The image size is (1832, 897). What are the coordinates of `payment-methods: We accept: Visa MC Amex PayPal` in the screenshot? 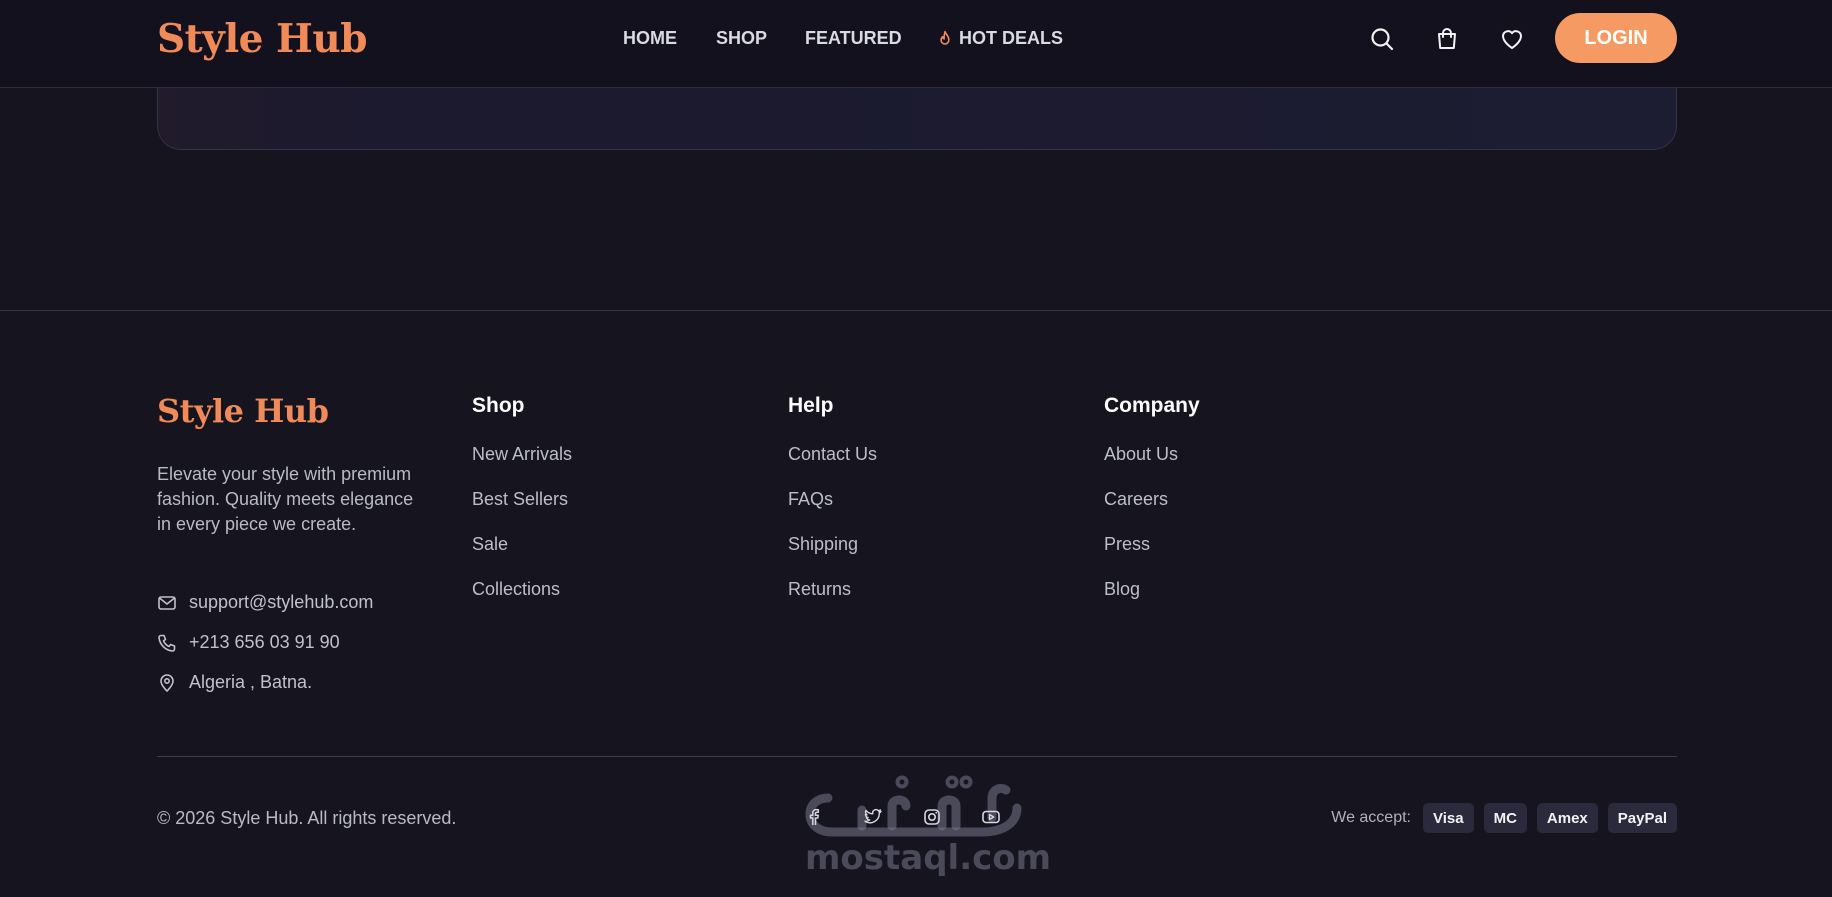 It's located at (1504, 818).